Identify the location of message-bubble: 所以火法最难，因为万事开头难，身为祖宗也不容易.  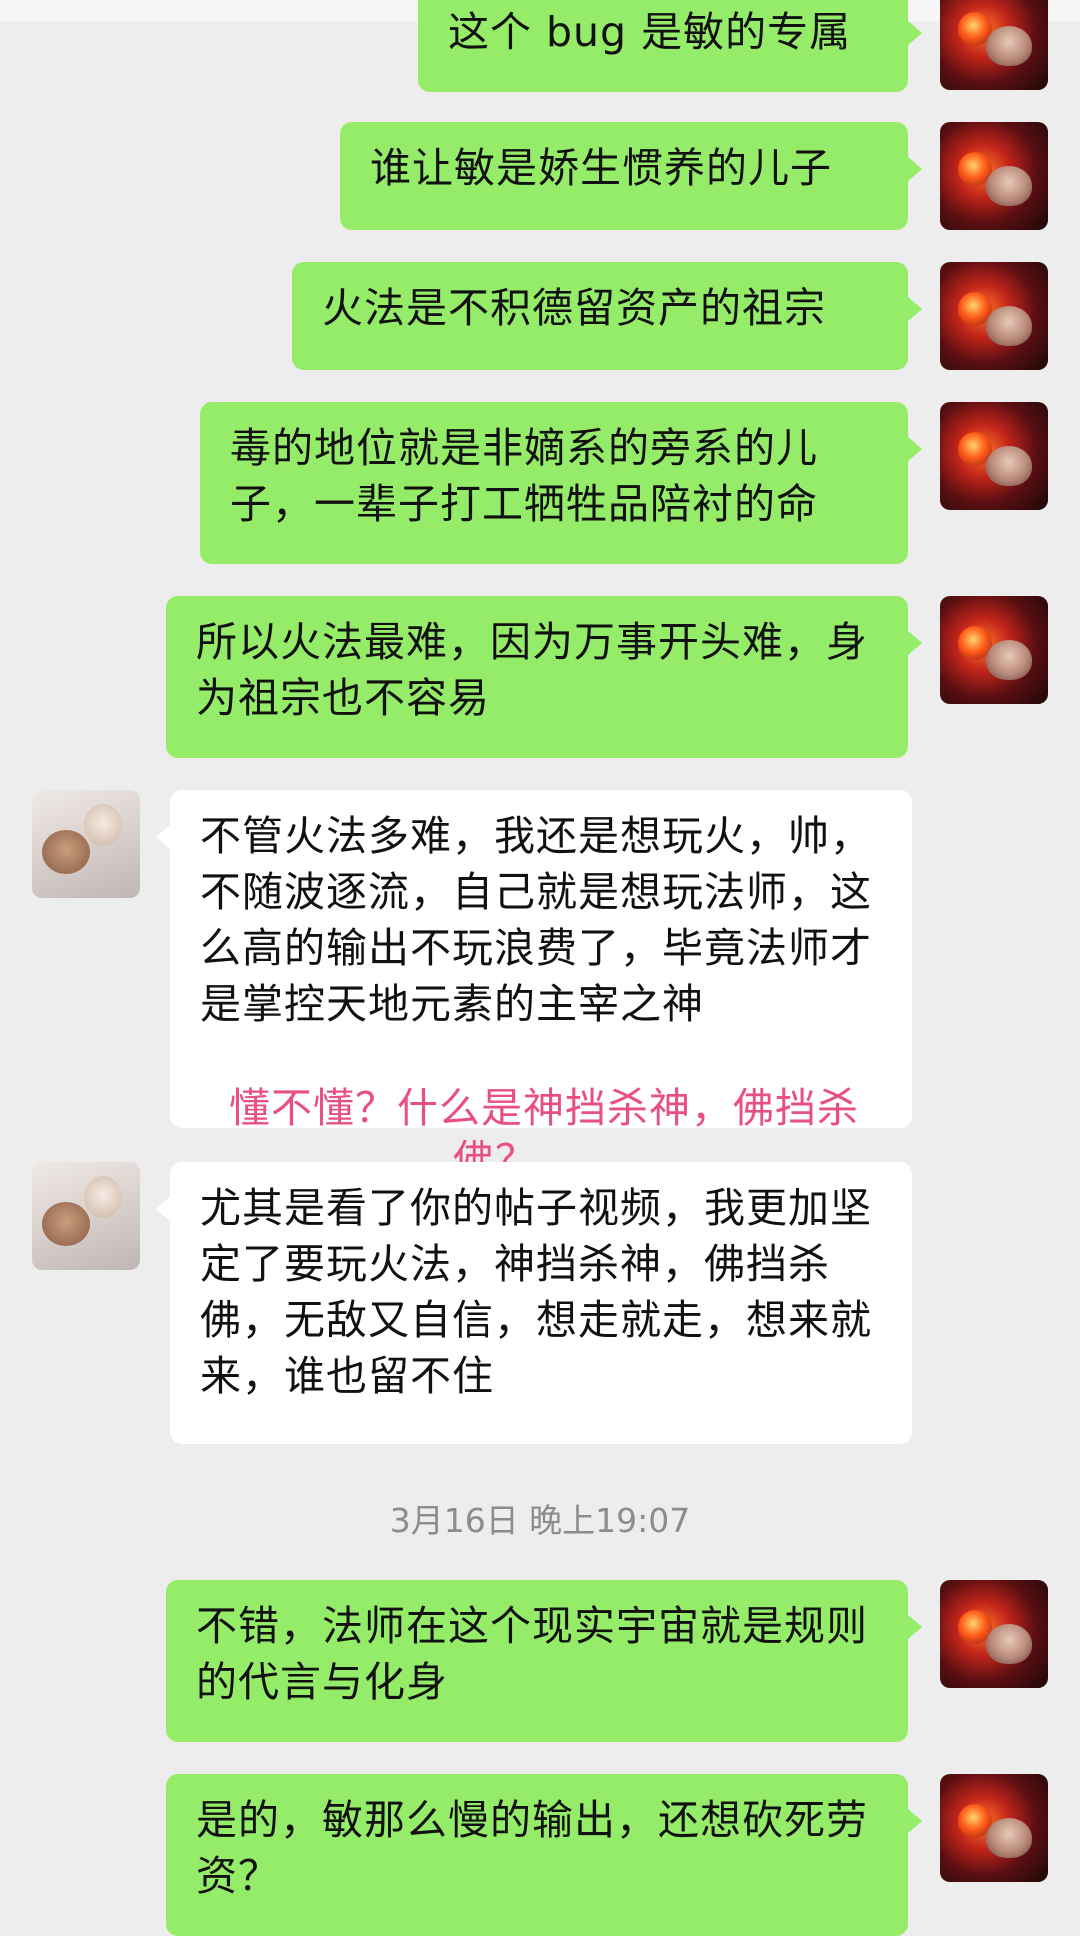
(544, 677).